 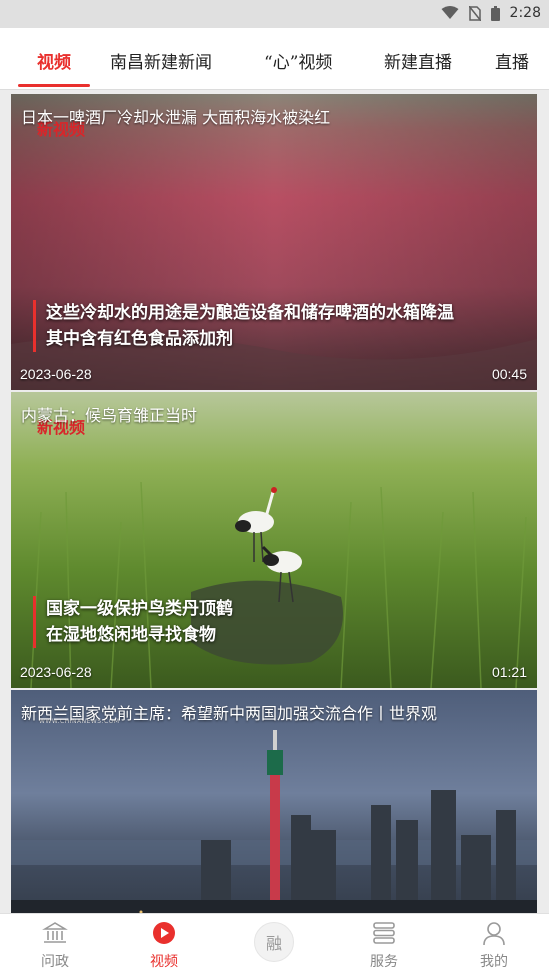 I want to click on channel-tabs: 视频 南昌新建新闻 “心”视频 新建直播 直播, so click(x=274, y=59).